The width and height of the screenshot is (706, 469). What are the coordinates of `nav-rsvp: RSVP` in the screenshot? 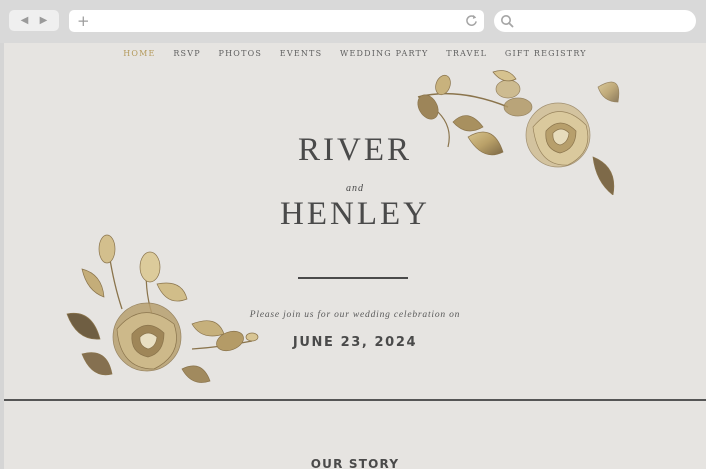 It's located at (186, 53).